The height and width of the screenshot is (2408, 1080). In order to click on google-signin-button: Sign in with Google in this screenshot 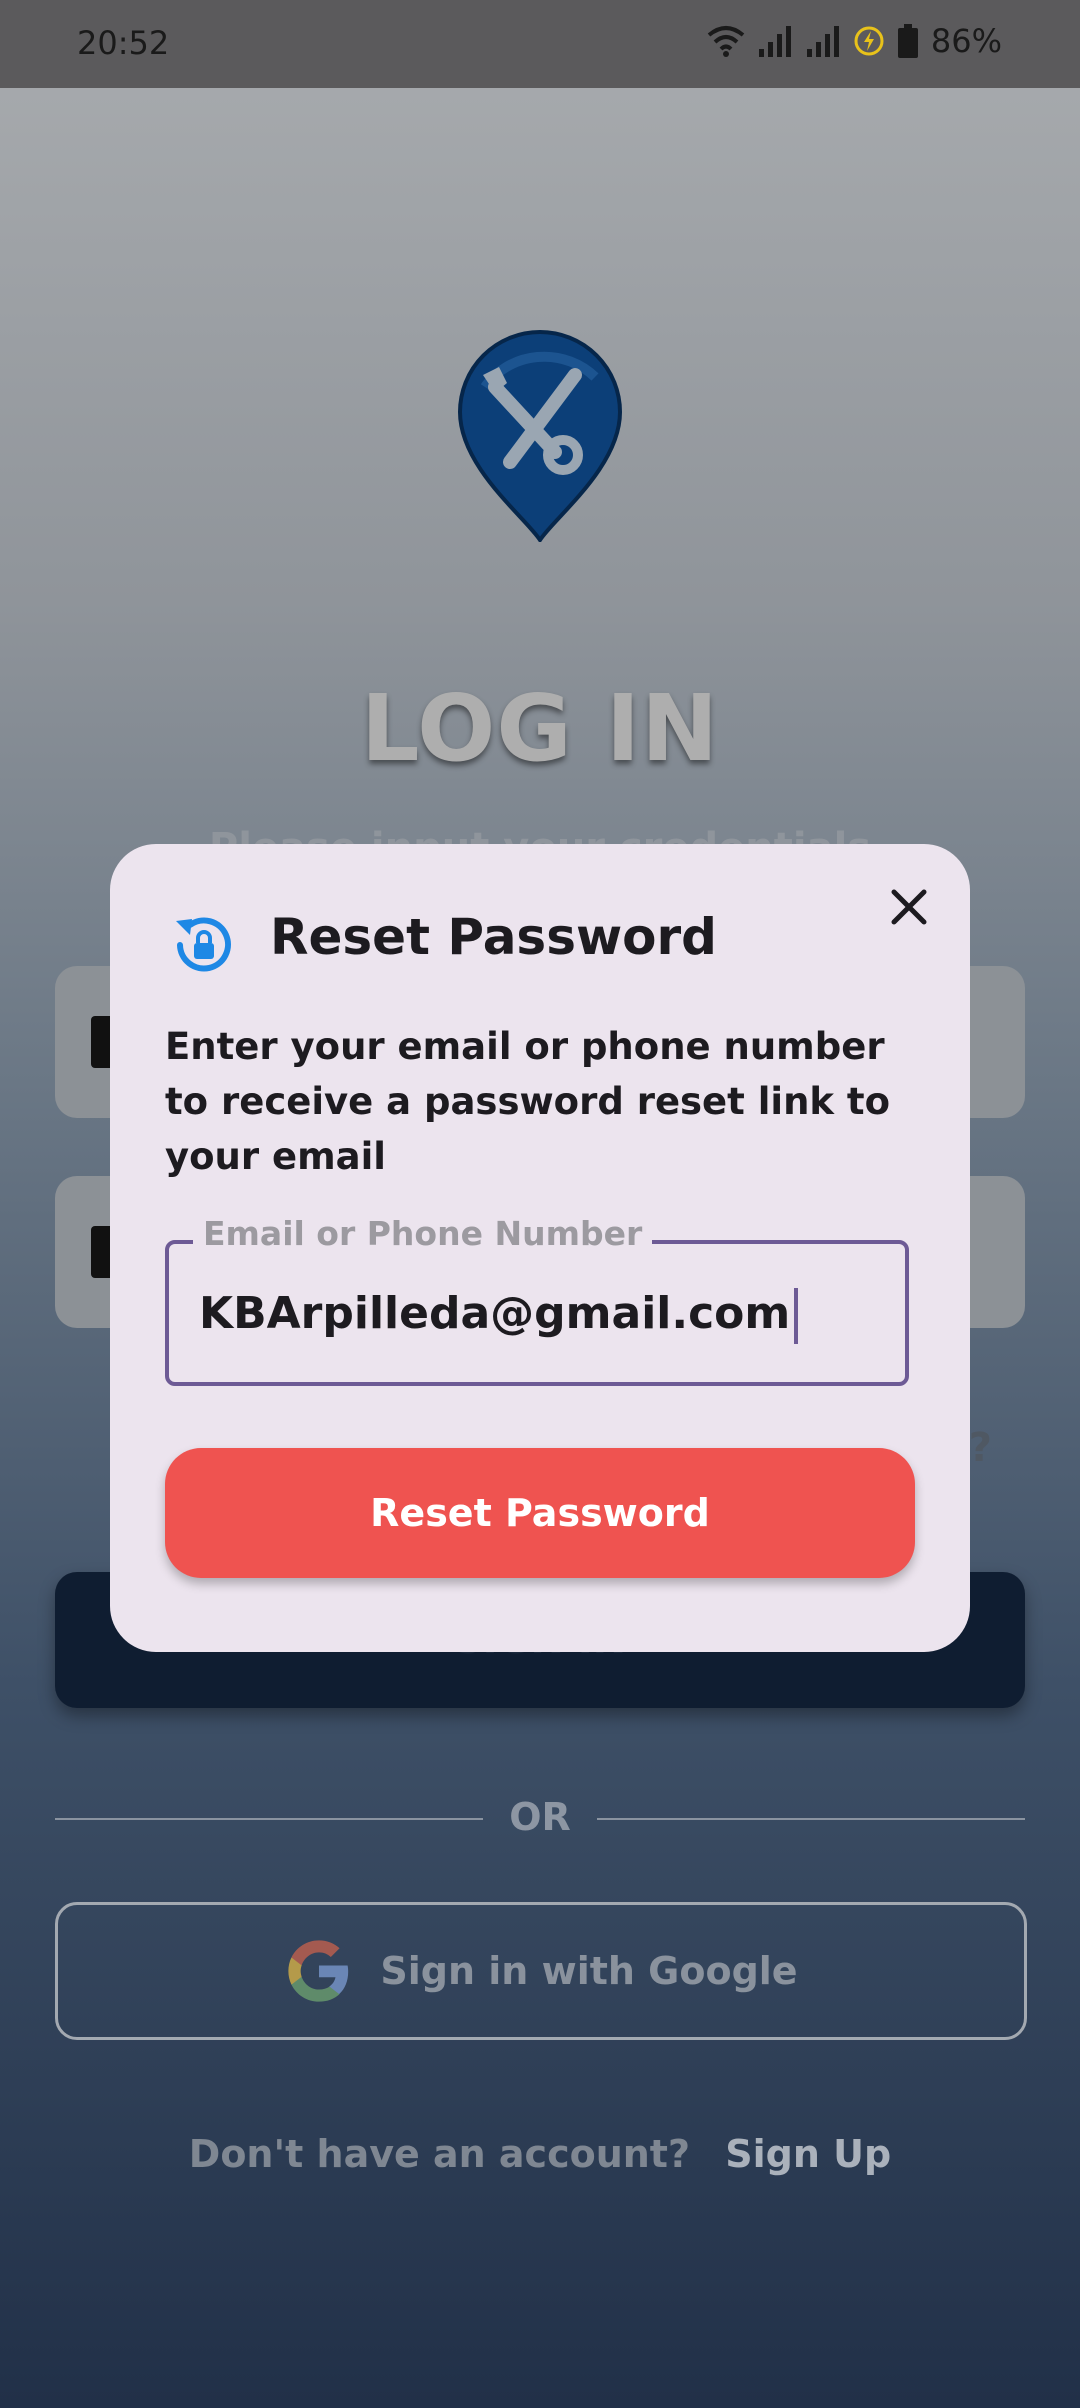, I will do `click(541, 1971)`.